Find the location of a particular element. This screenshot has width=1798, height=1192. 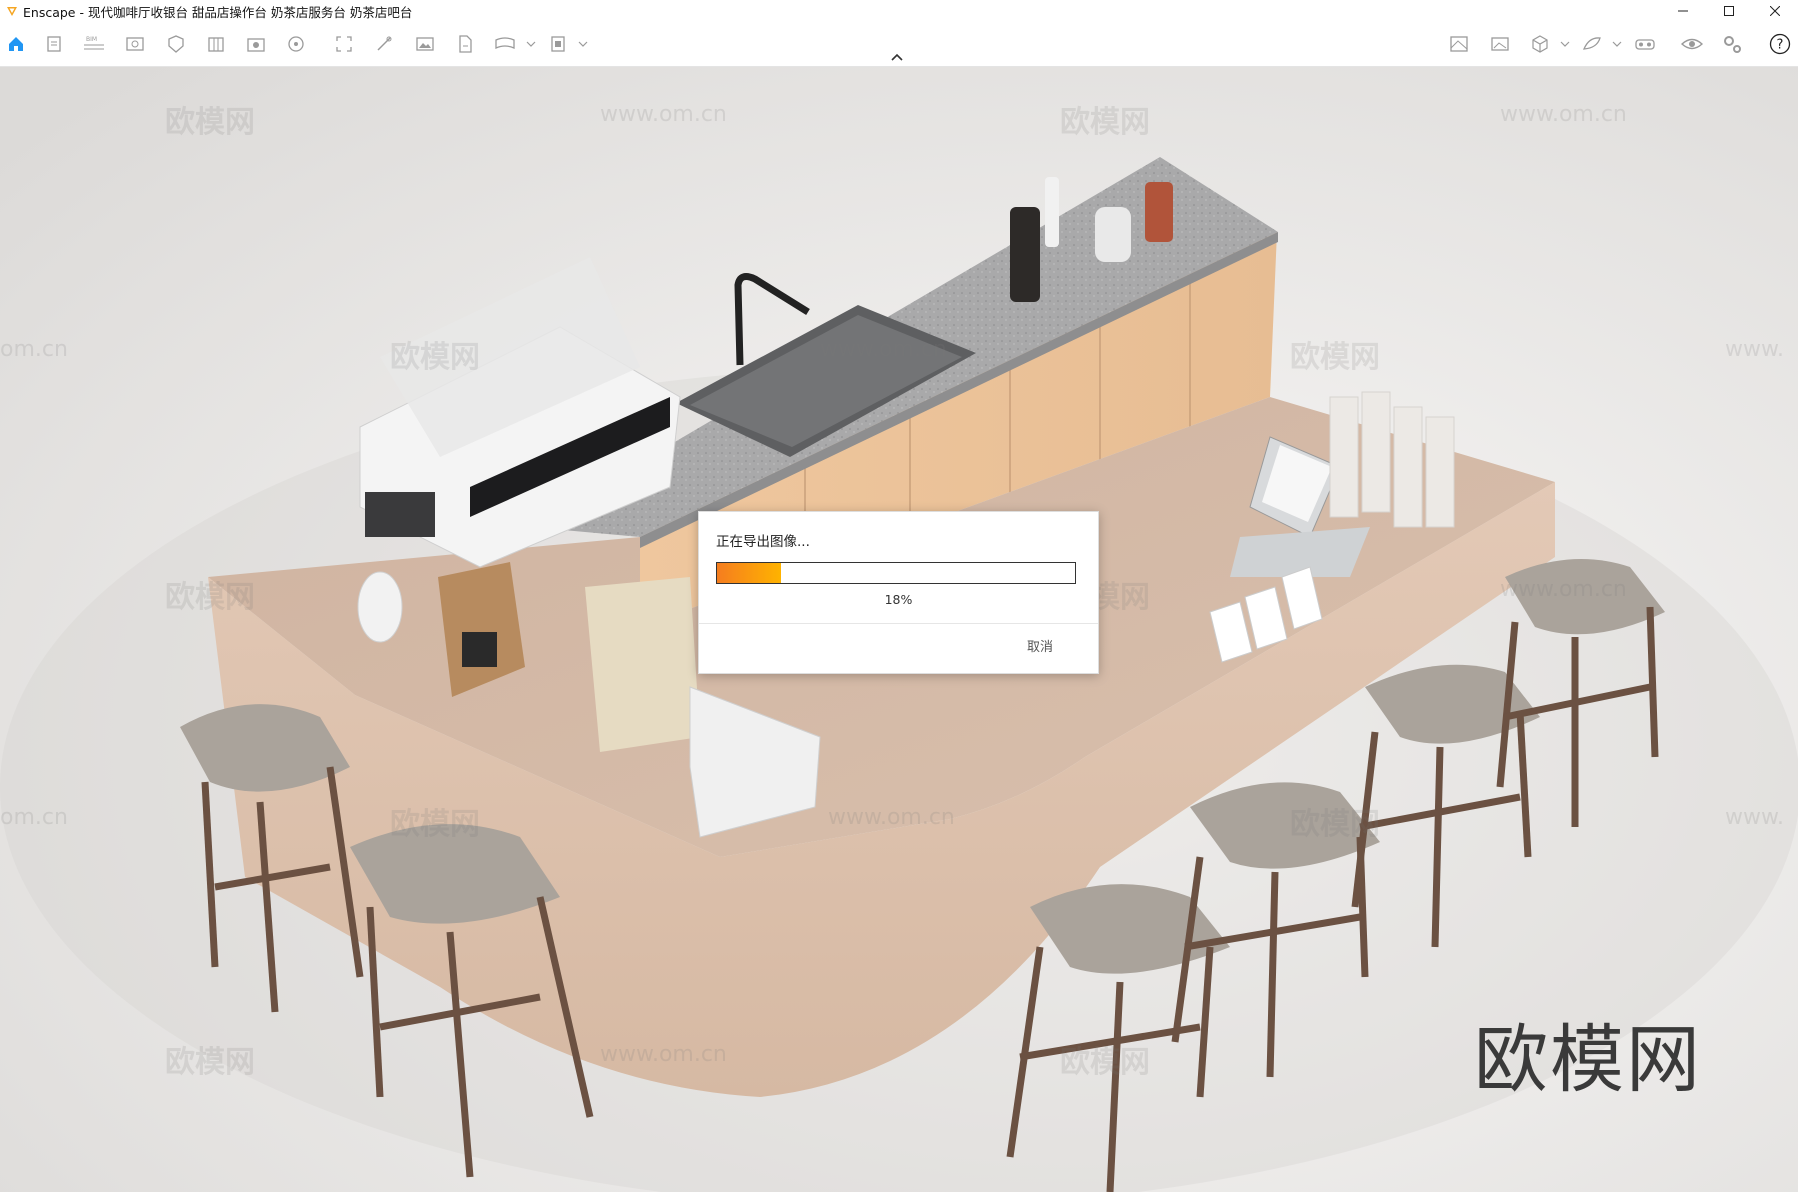

image-button is located at coordinates (425, 44).